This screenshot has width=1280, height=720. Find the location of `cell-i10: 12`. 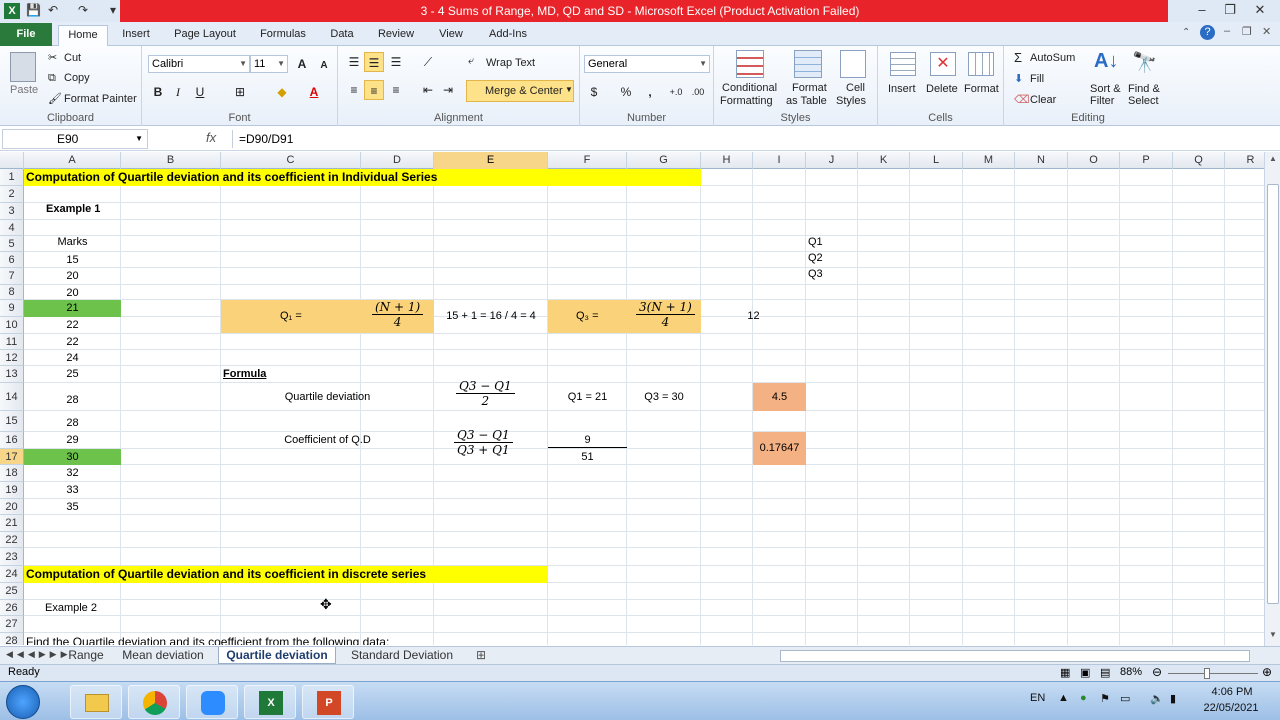

cell-i10: 12 is located at coordinates (753, 316).